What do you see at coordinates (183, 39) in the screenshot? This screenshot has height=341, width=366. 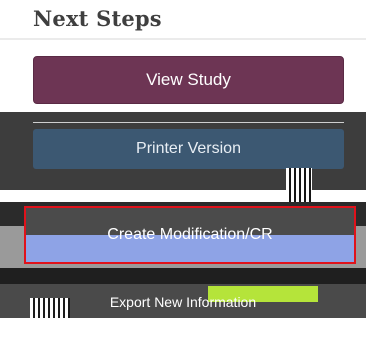 I see `title-divider` at bounding box center [183, 39].